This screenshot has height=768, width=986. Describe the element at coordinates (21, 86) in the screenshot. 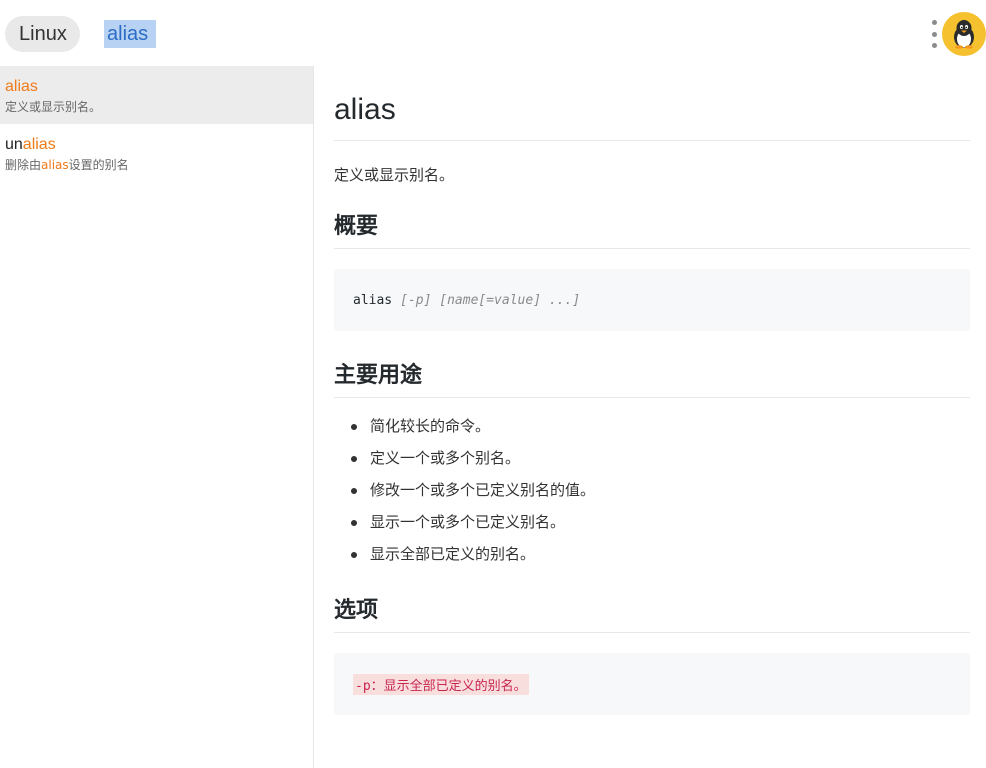

I see `result-title: alias` at that location.